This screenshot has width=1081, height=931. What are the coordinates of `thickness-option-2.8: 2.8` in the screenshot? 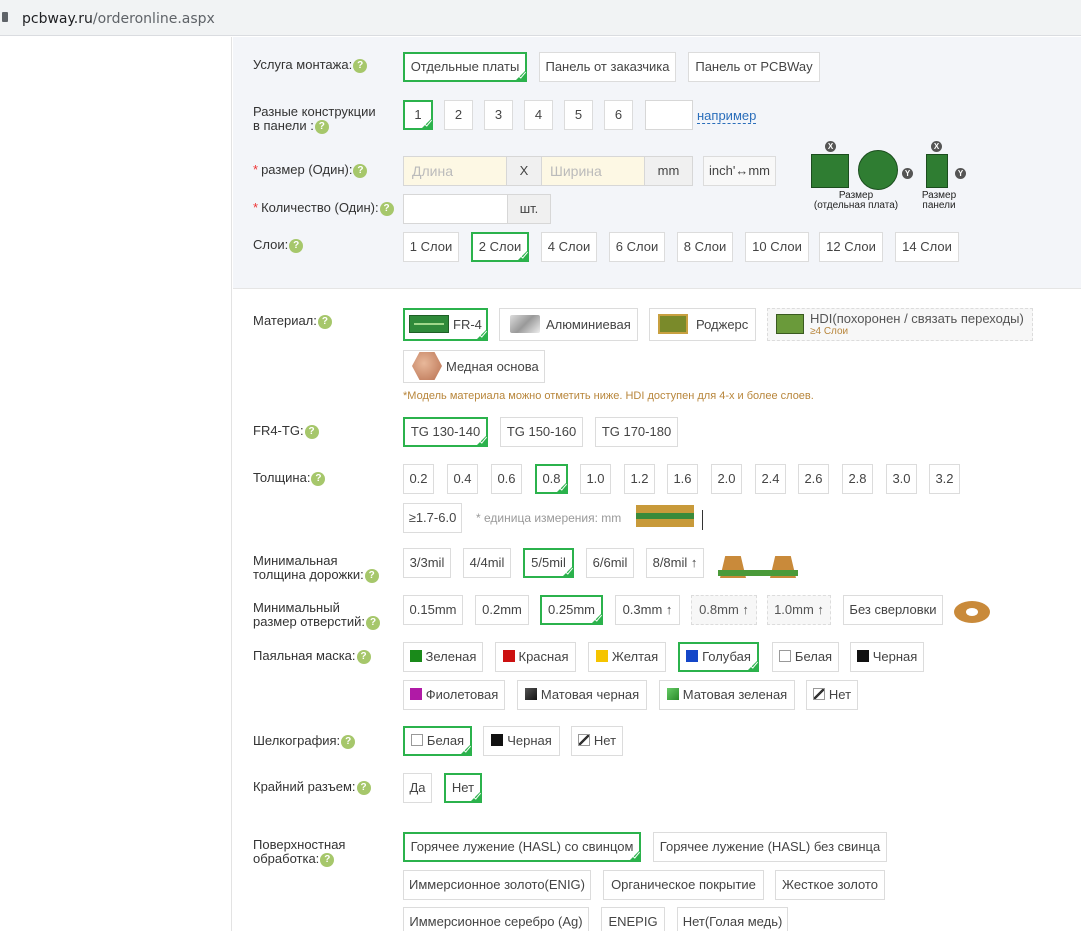 It's located at (857, 479).